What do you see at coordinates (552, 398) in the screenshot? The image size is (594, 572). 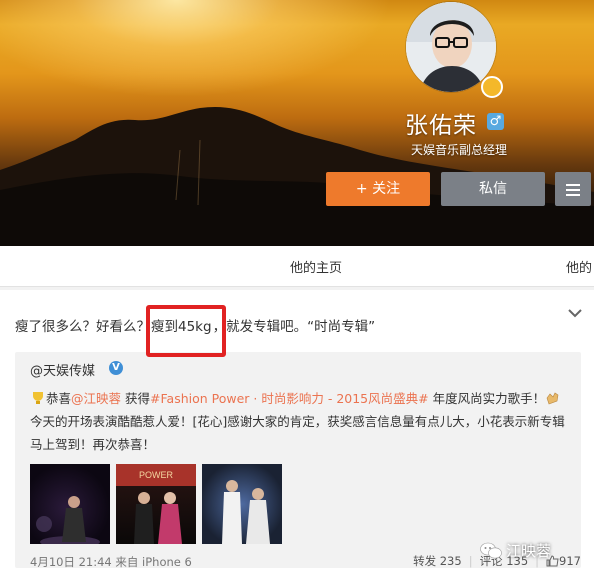 I see `clap-icon` at bounding box center [552, 398].